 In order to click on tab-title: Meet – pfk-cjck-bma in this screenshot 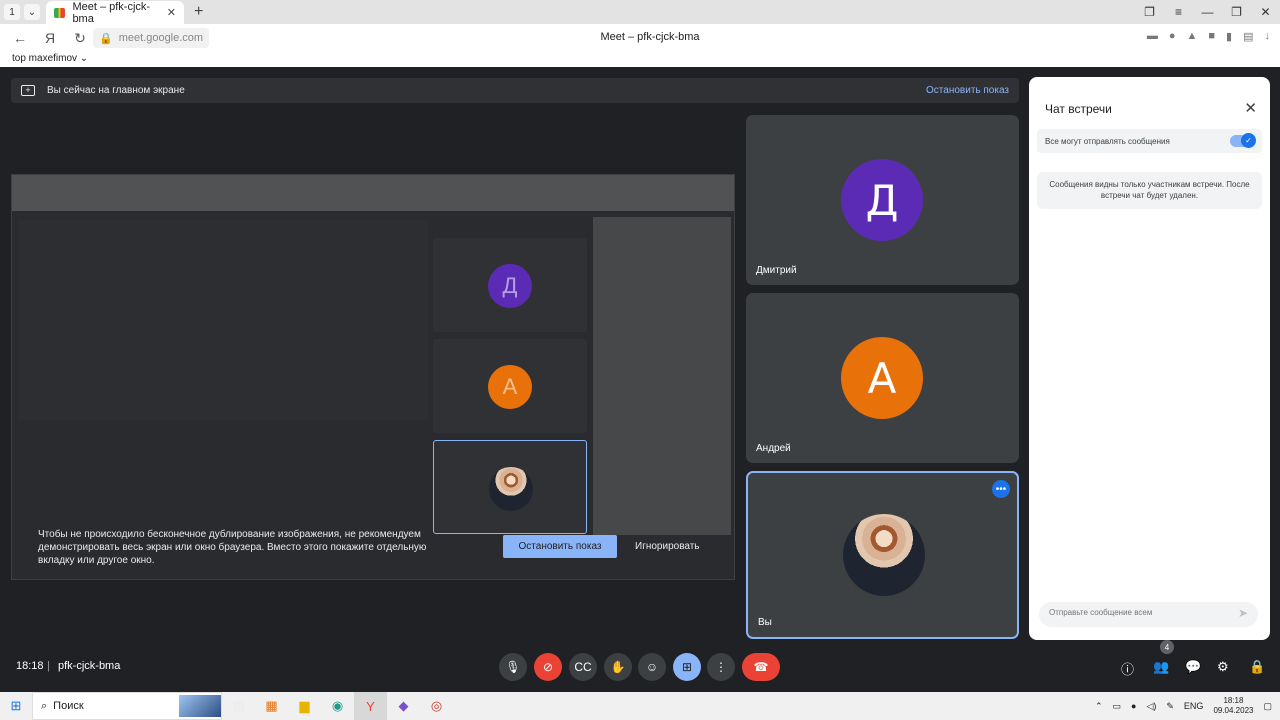, I will do `click(111, 12)`.